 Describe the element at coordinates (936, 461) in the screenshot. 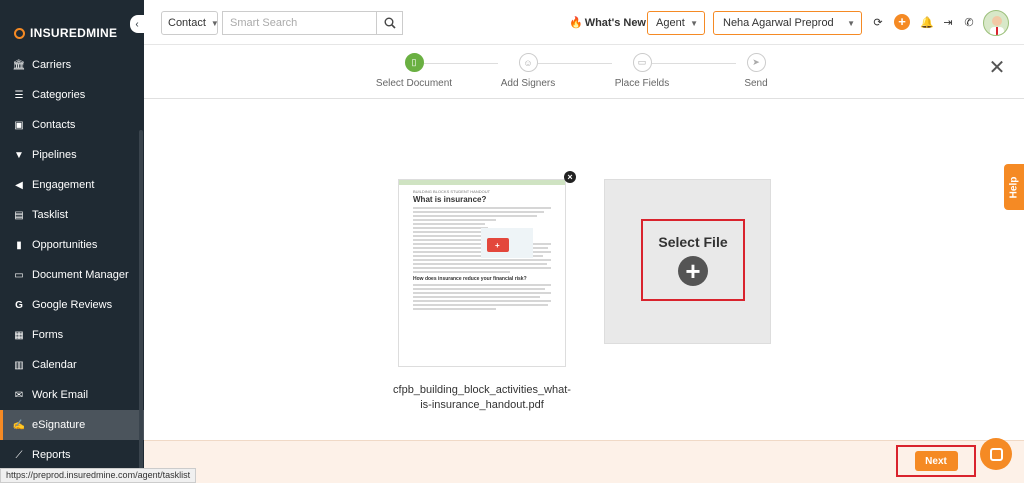

I see `next-button: Next` at that location.